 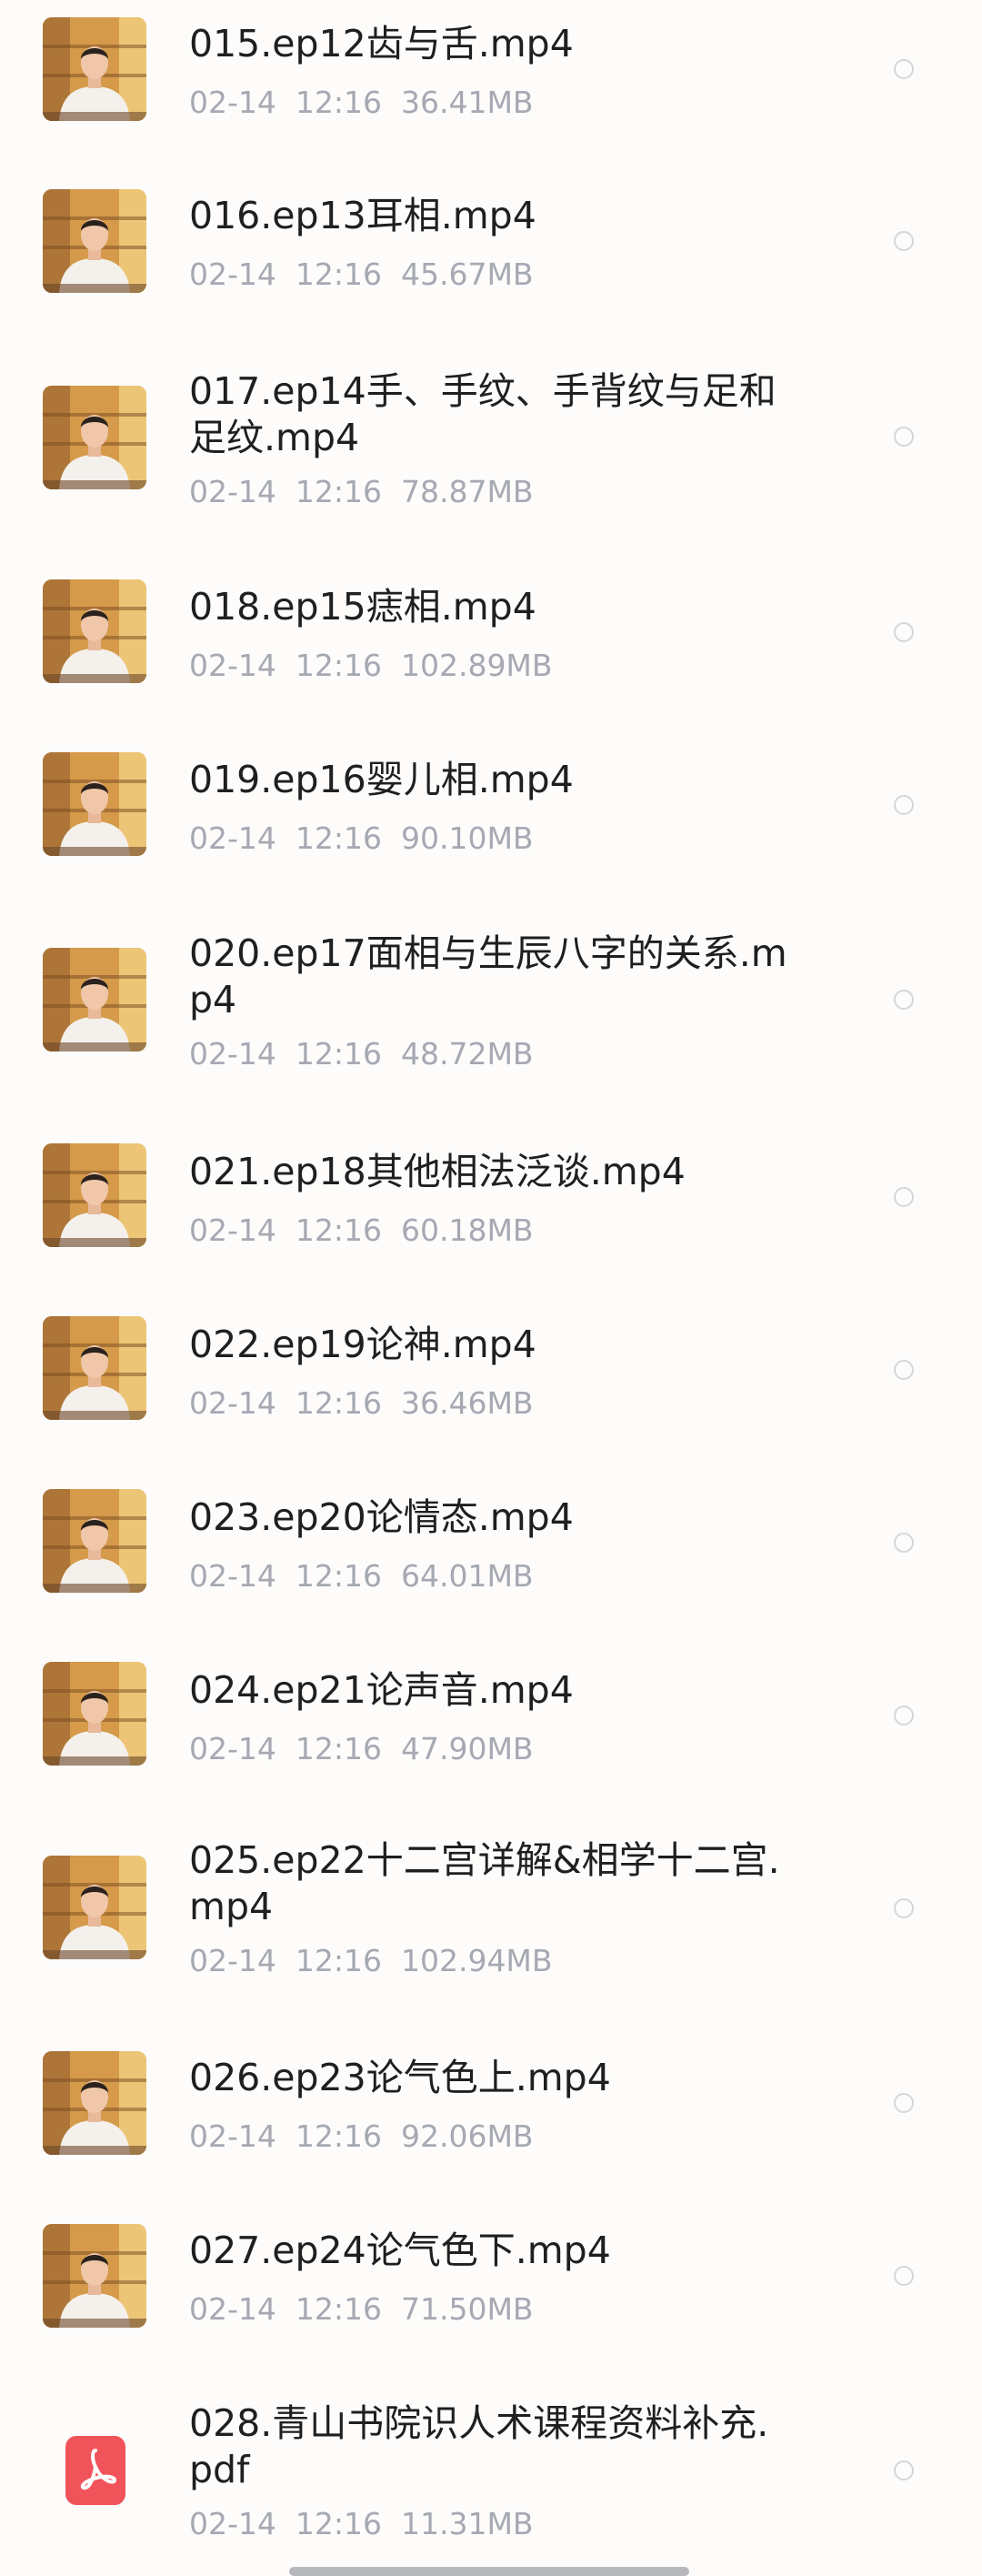 What do you see at coordinates (476, 1960) in the screenshot?
I see `file-size: 102.94MB` at bounding box center [476, 1960].